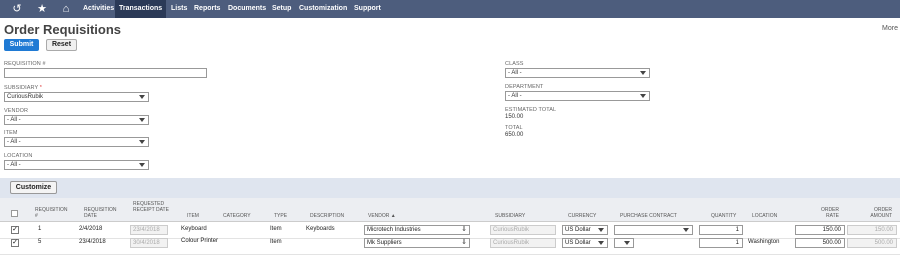 The image size is (900, 255). I want to click on total-value: 650.00, so click(514, 135).